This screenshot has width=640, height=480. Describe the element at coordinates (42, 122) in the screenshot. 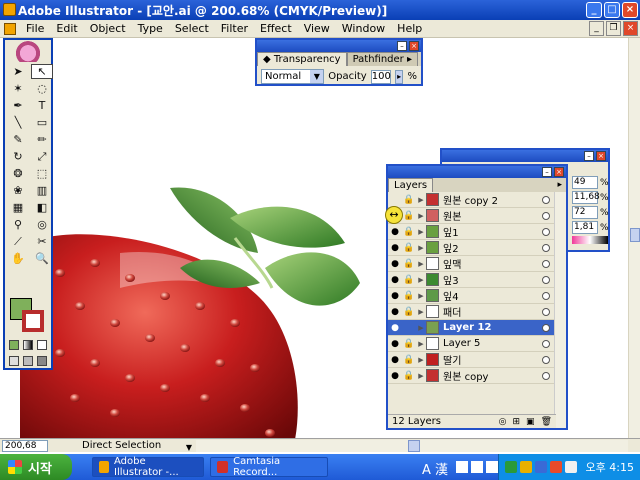

I see `rectangle-tool-icon: ▭` at that location.